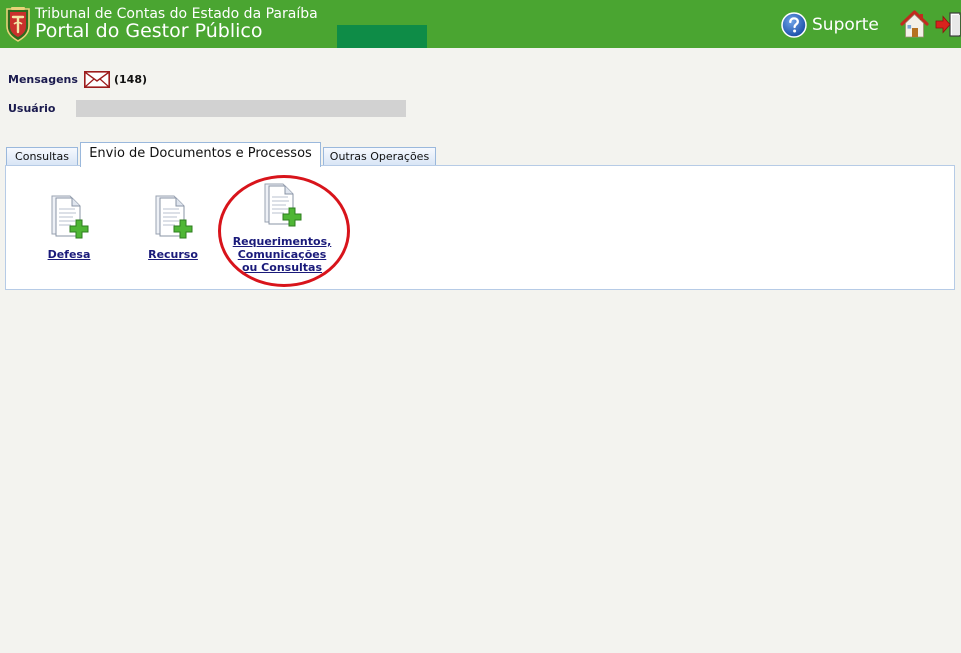  Describe the element at coordinates (173, 254) in the screenshot. I see `recurso-link: Recurso` at that location.